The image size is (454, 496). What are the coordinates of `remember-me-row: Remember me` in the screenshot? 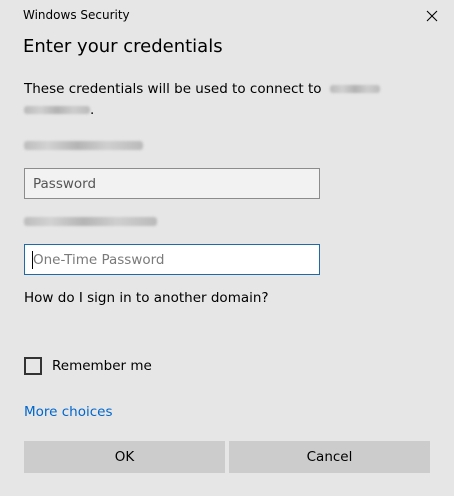 It's located at (88, 366).